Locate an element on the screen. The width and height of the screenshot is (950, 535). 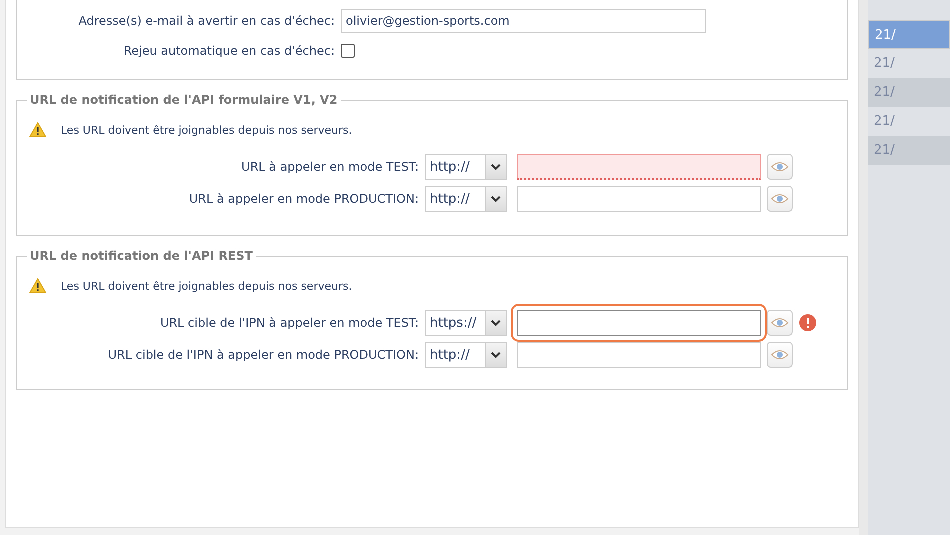
field-label: Rejeu automatique en cas d'échec: is located at coordinates (229, 51).